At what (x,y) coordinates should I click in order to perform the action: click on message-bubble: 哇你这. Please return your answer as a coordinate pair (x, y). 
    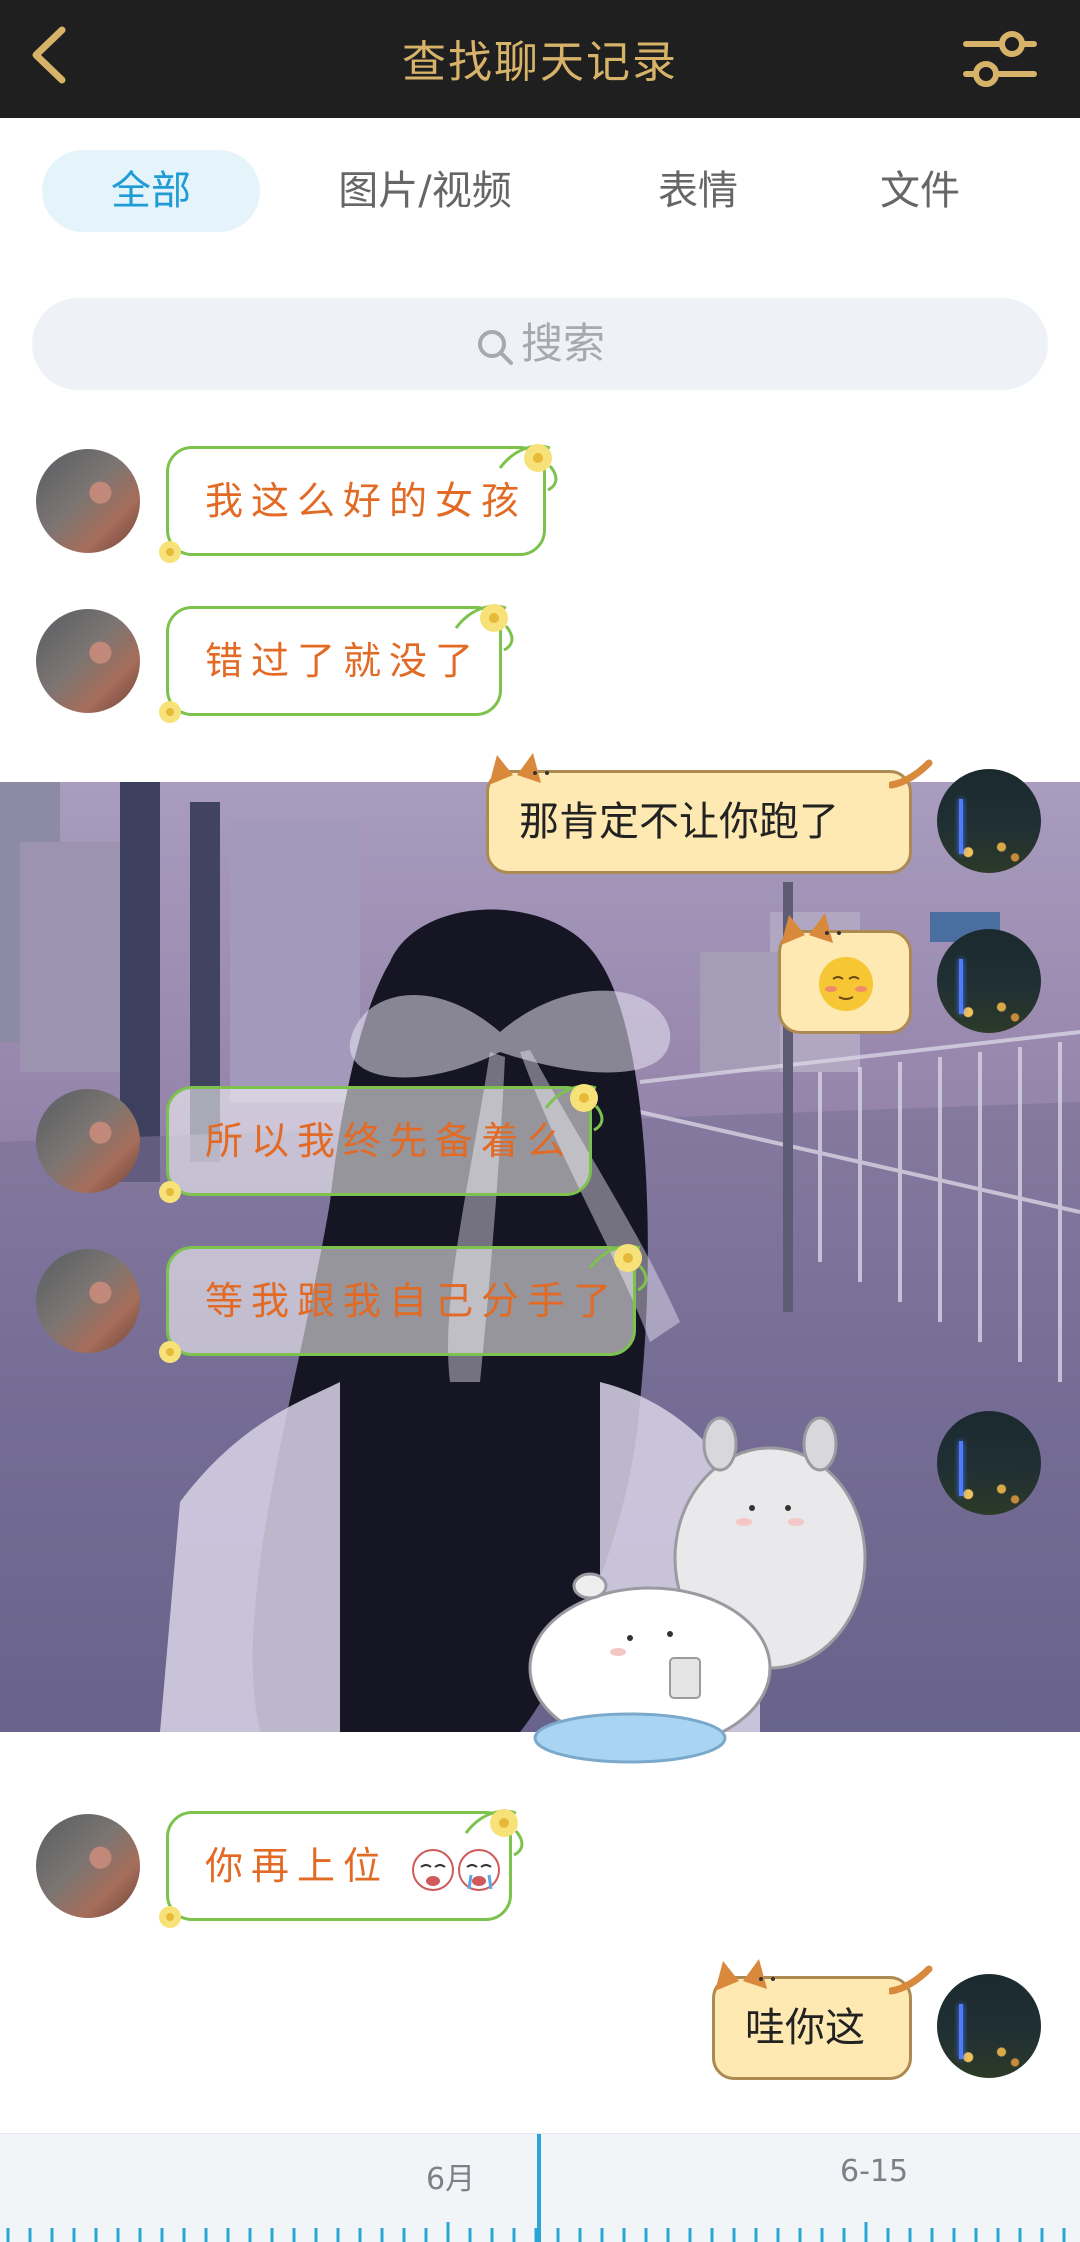
    Looking at the image, I should click on (822, 2019).